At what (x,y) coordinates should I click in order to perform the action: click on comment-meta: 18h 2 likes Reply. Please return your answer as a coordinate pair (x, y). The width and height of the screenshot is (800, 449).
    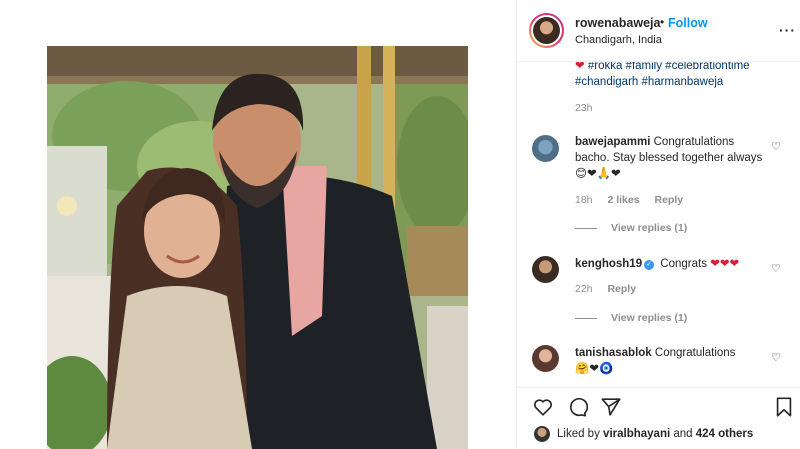
    Looking at the image, I should click on (635, 200).